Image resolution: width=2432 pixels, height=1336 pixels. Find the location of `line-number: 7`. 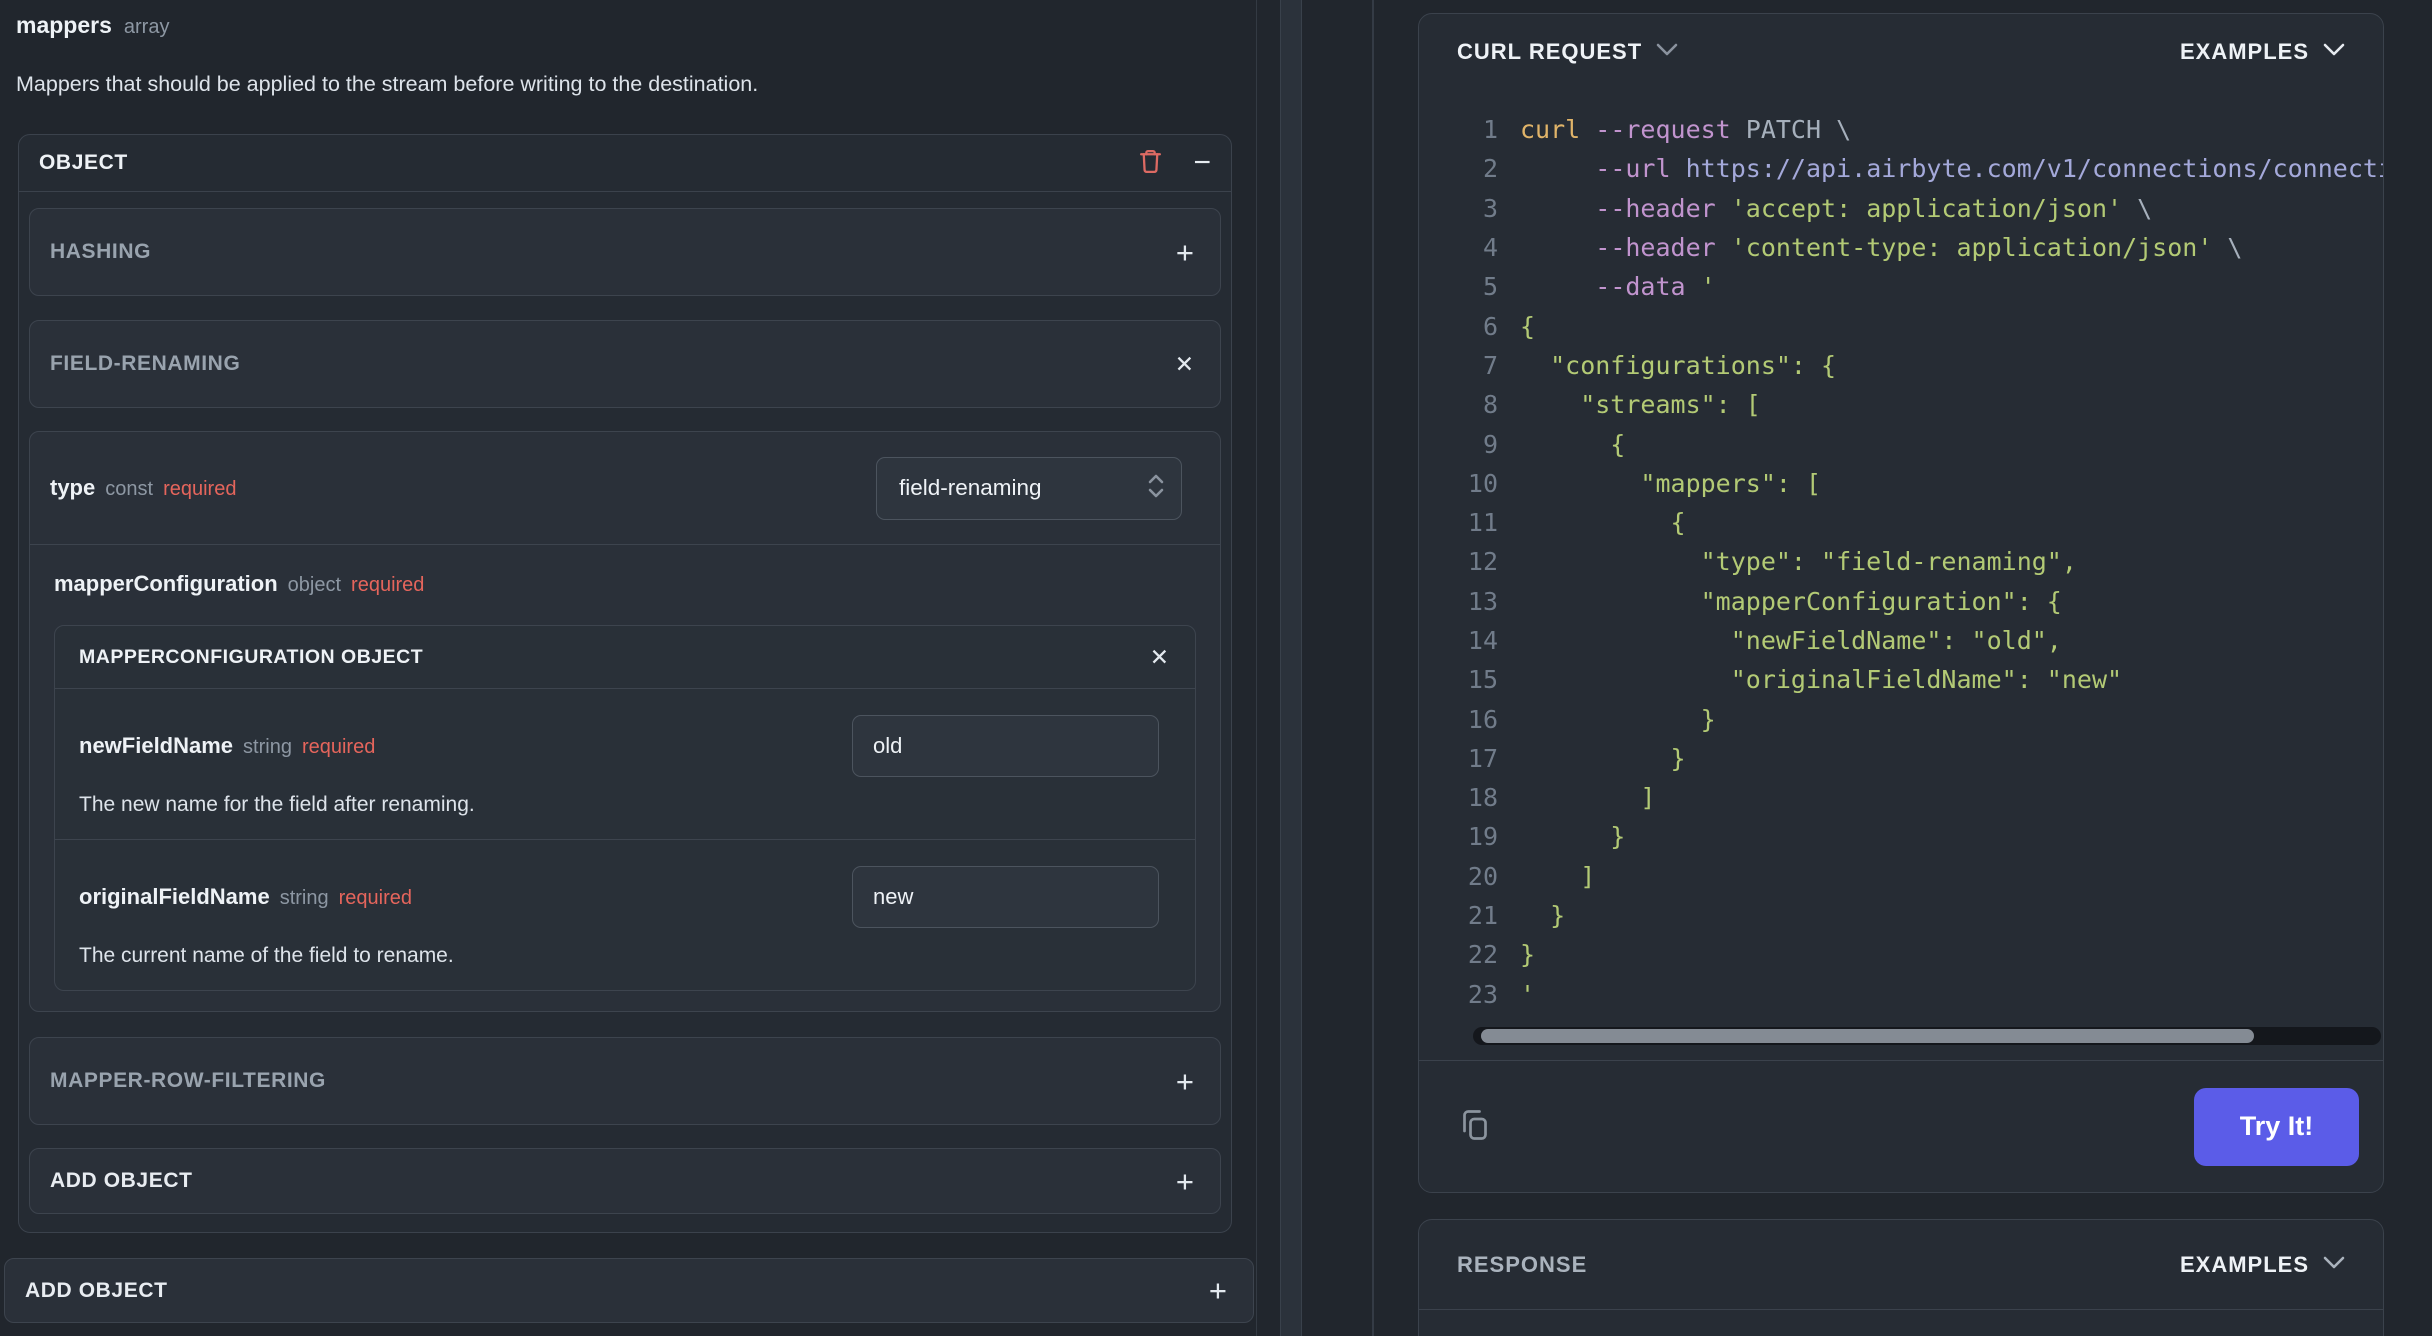

line-number: 7 is located at coordinates (1490, 365).